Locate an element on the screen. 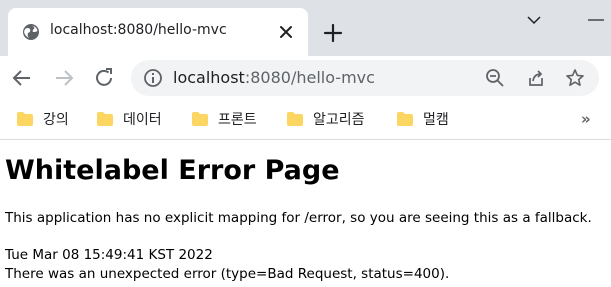  page-title: Whitelabel Error Page is located at coordinates (172, 170).